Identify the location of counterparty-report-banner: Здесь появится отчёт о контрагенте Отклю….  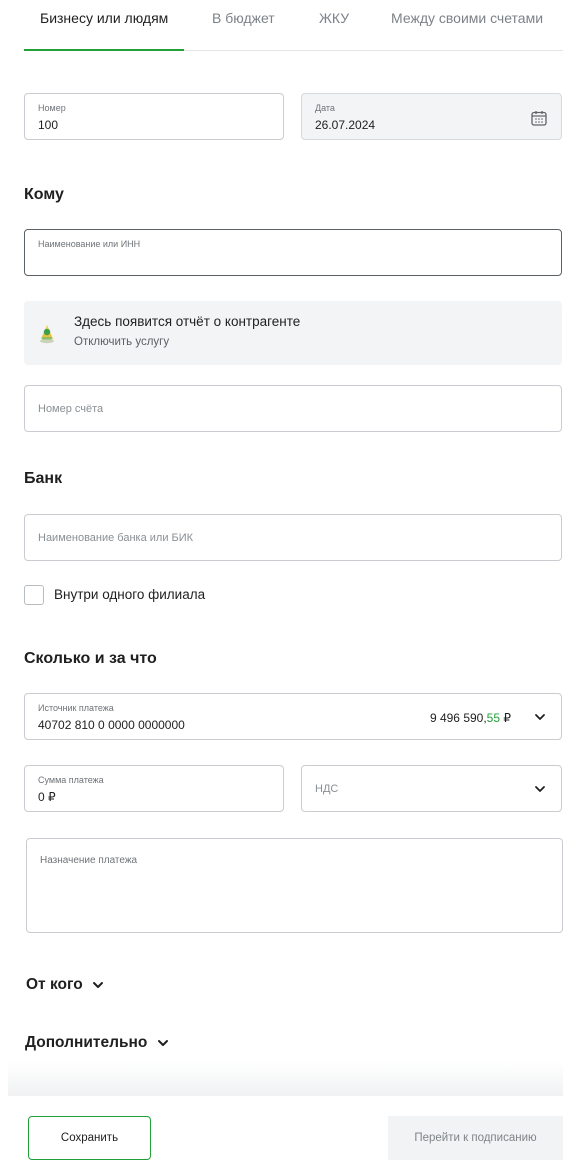
(293, 333).